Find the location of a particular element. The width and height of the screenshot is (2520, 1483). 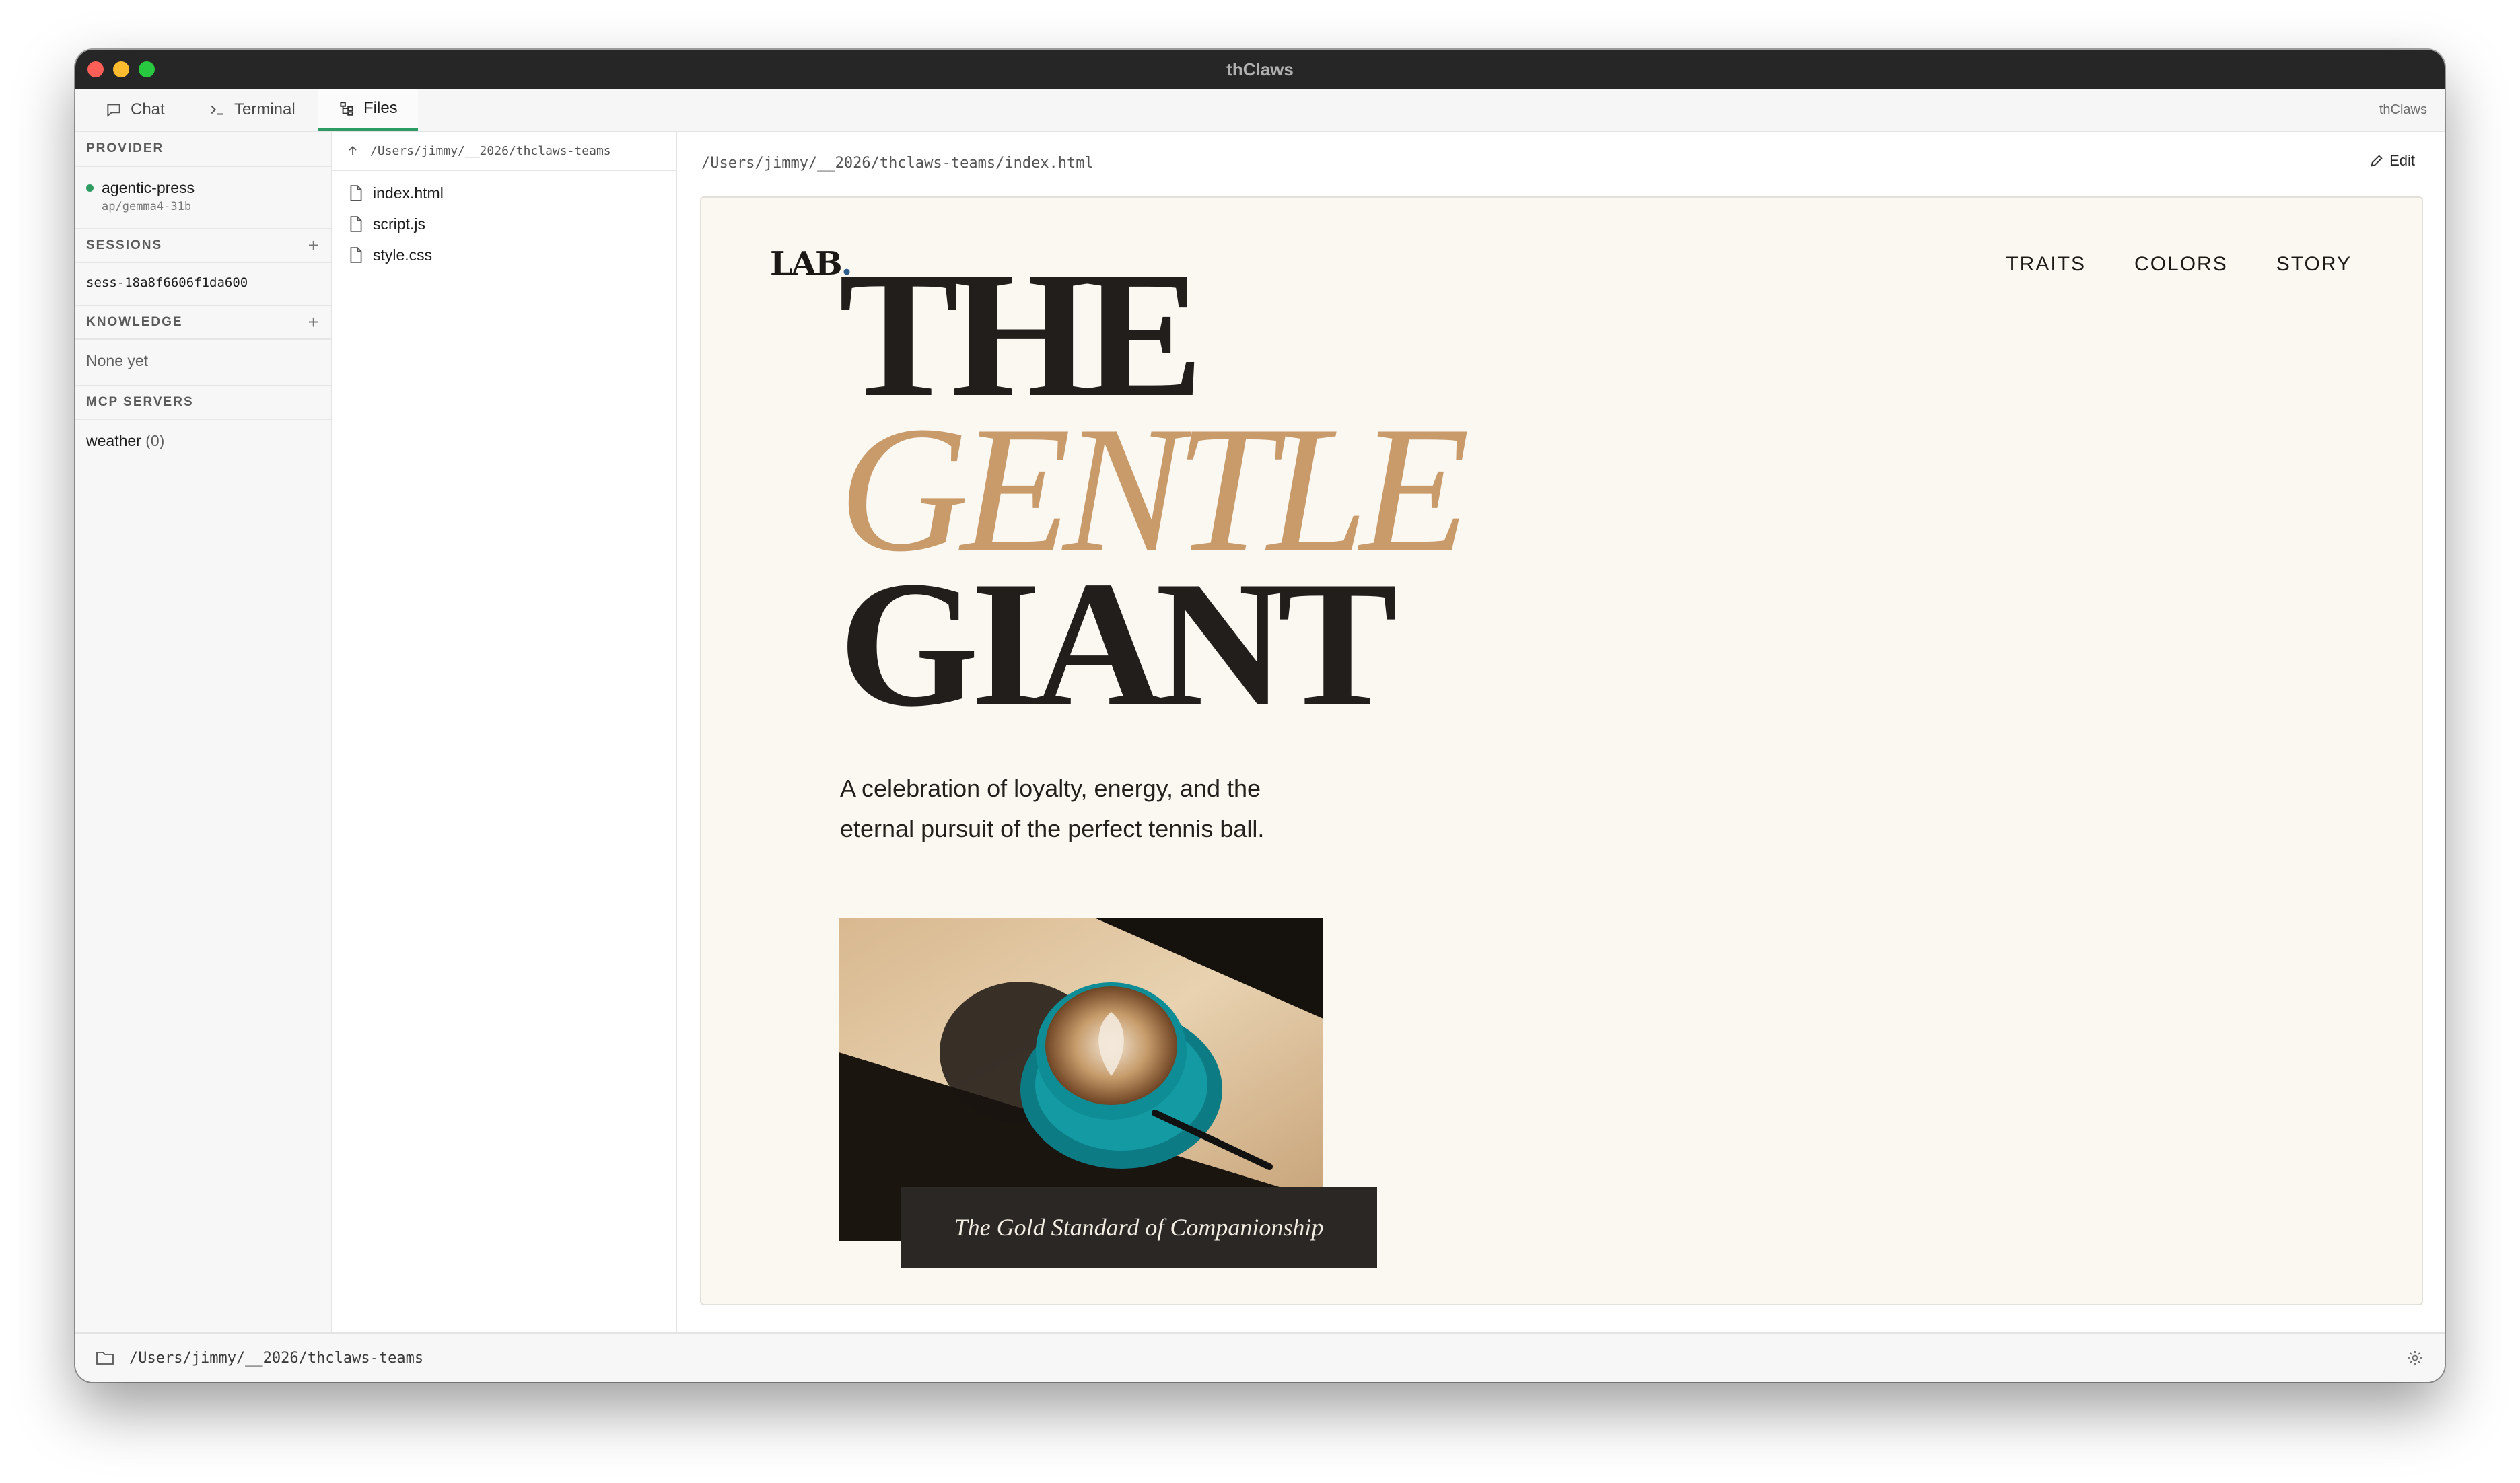

add-knowledge-button: + is located at coordinates (314, 322).